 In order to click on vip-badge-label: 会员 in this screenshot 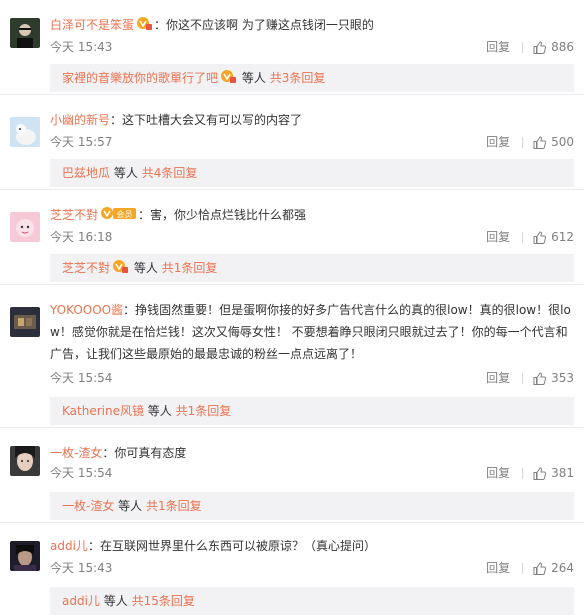, I will do `click(125, 214)`.